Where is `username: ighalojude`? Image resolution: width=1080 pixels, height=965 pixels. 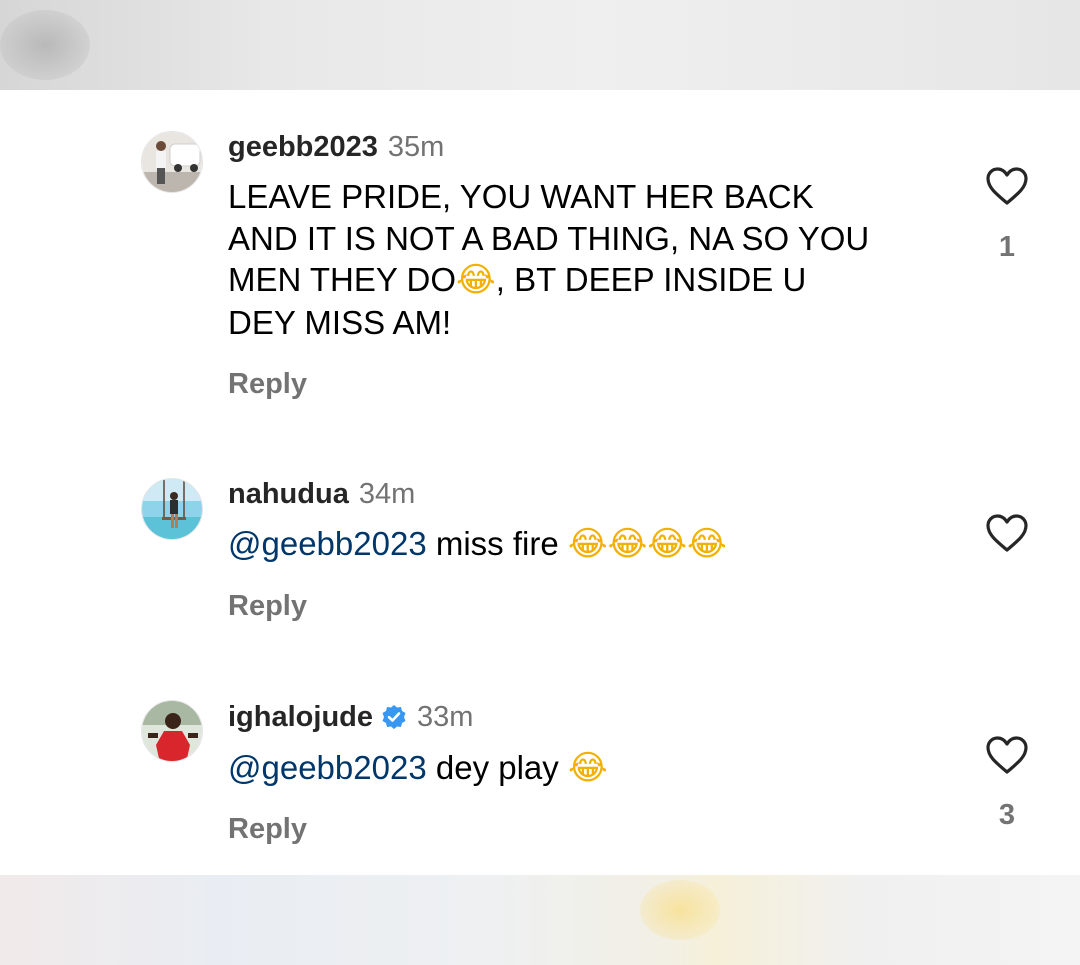
username: ighalojude is located at coordinates (300, 717).